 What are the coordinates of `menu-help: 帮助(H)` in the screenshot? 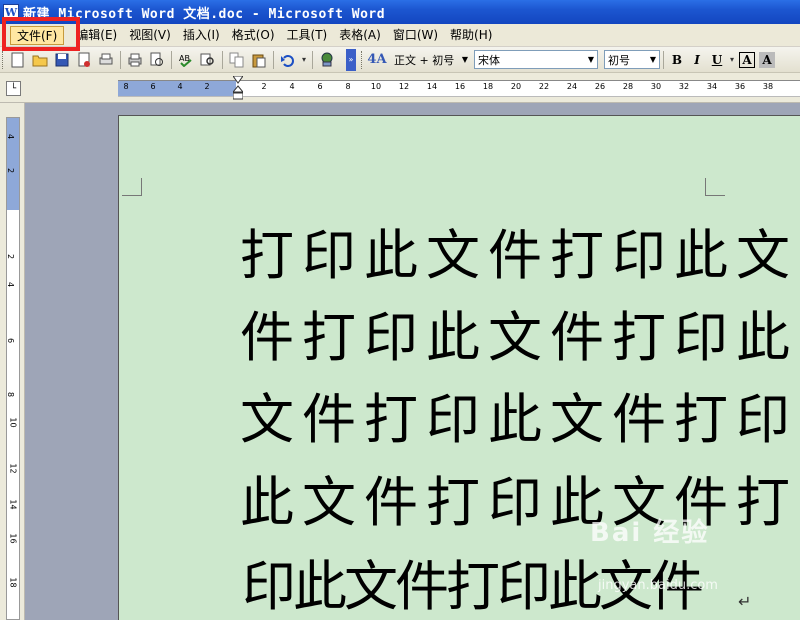 It's located at (471, 35).